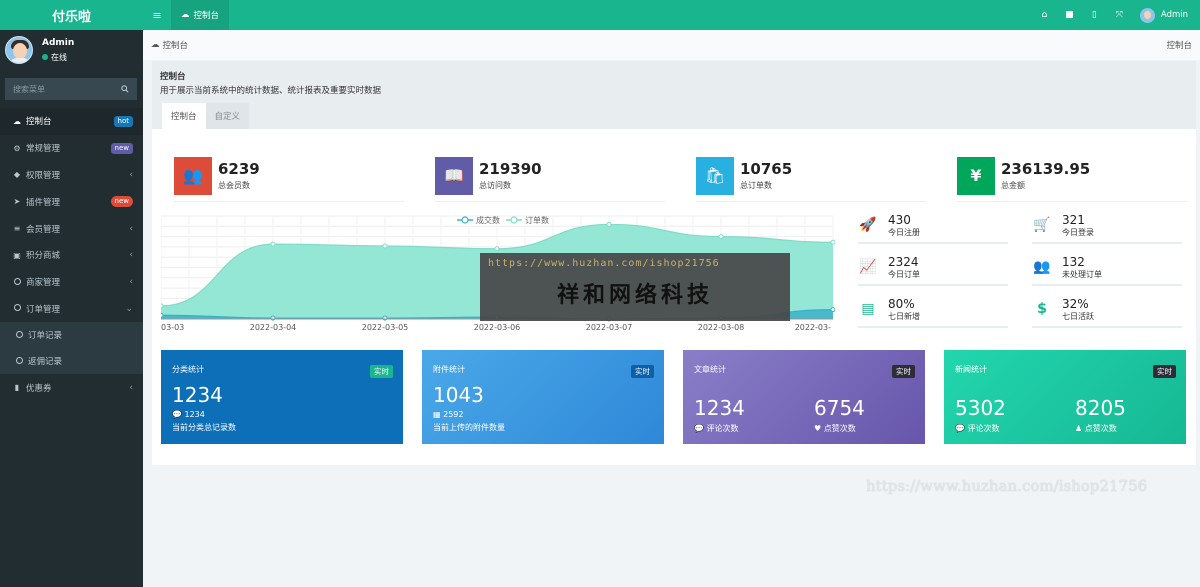 Image resolution: width=1200 pixels, height=587 pixels. Describe the element at coordinates (17, 388) in the screenshot. I see `bookmark-icon: ▮` at that location.